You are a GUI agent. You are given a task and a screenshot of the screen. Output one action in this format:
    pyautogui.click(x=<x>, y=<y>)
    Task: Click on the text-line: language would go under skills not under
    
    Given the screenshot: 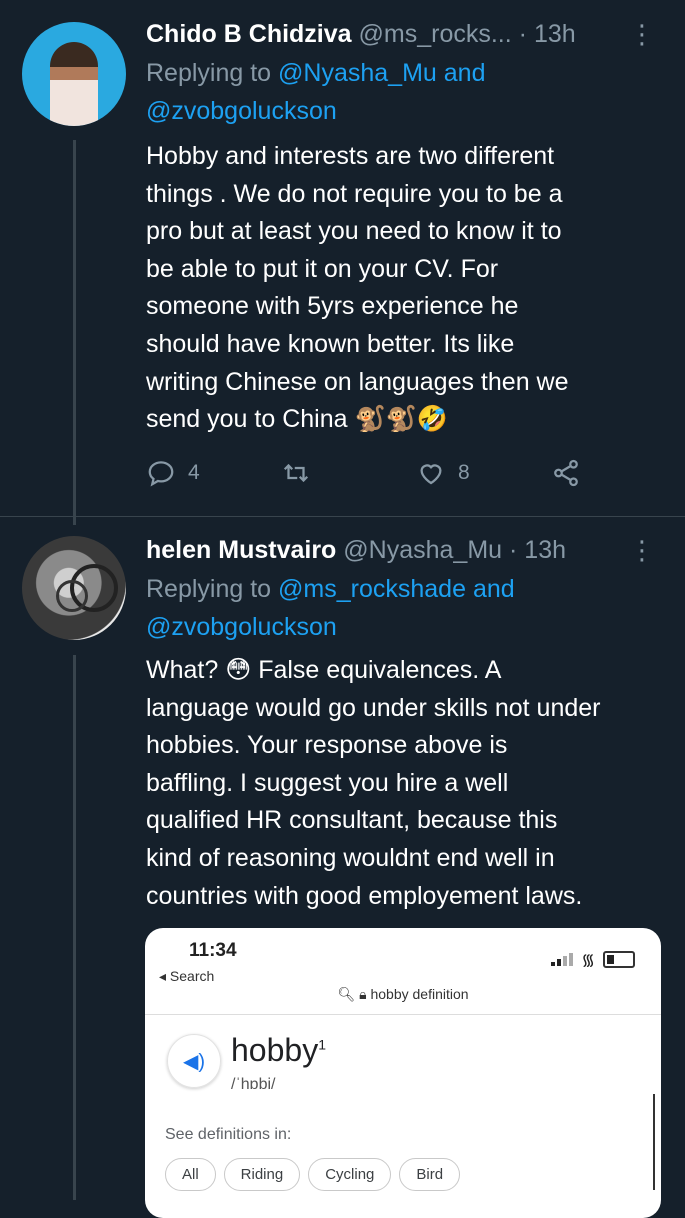 What is the action you would take?
    pyautogui.click(x=373, y=707)
    